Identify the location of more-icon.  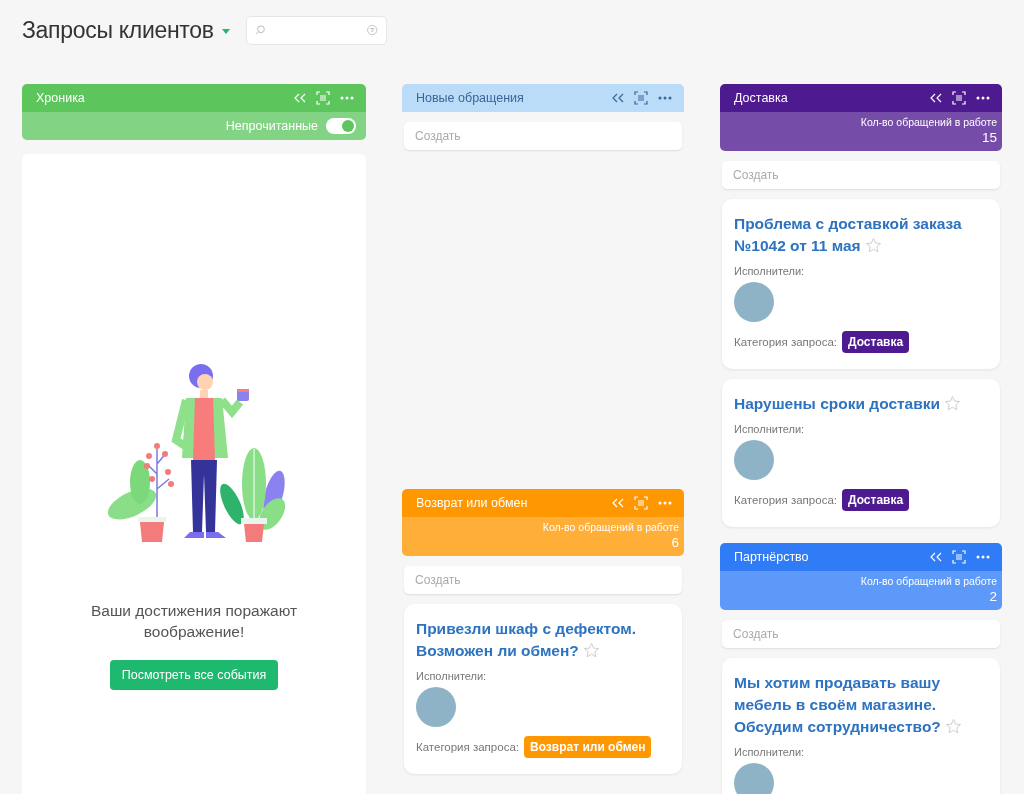
(983, 98).